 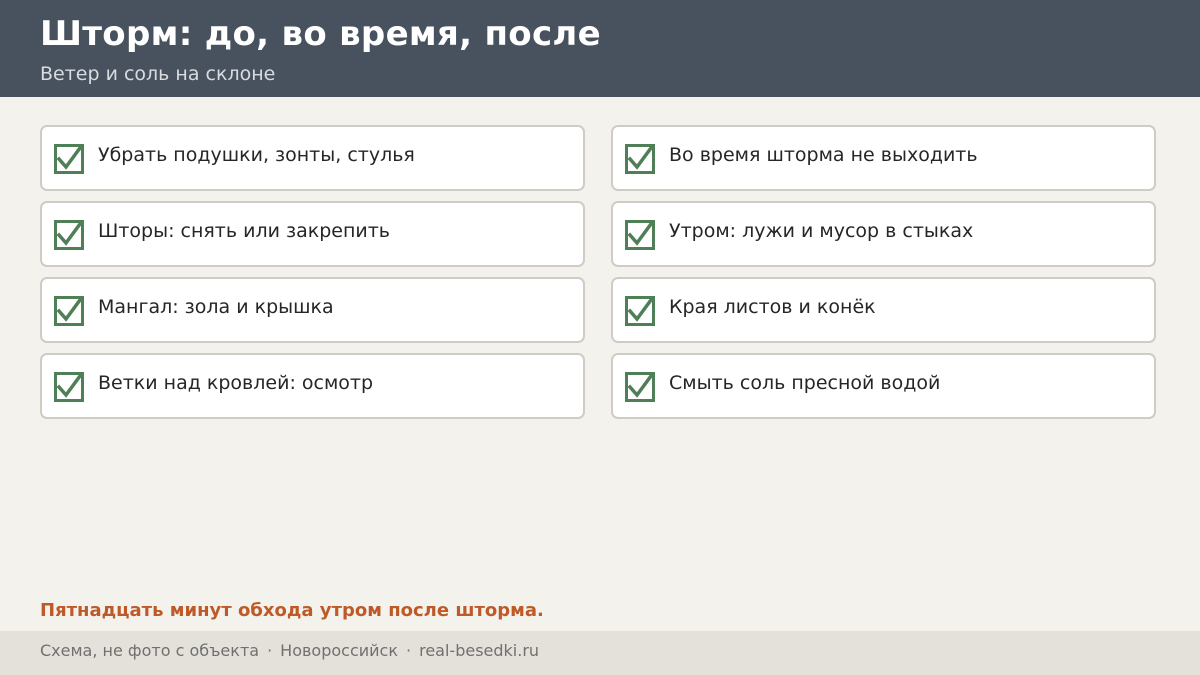 I want to click on checklist-item-label: Утром: лужи и мусор в стыках, so click(x=821, y=231).